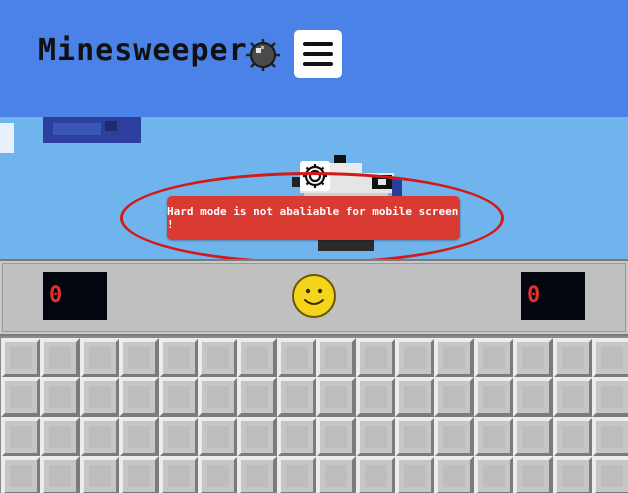 The width and height of the screenshot is (628, 493). What do you see at coordinates (312, 218) in the screenshot?
I see `highlight-annotation` at bounding box center [312, 218].